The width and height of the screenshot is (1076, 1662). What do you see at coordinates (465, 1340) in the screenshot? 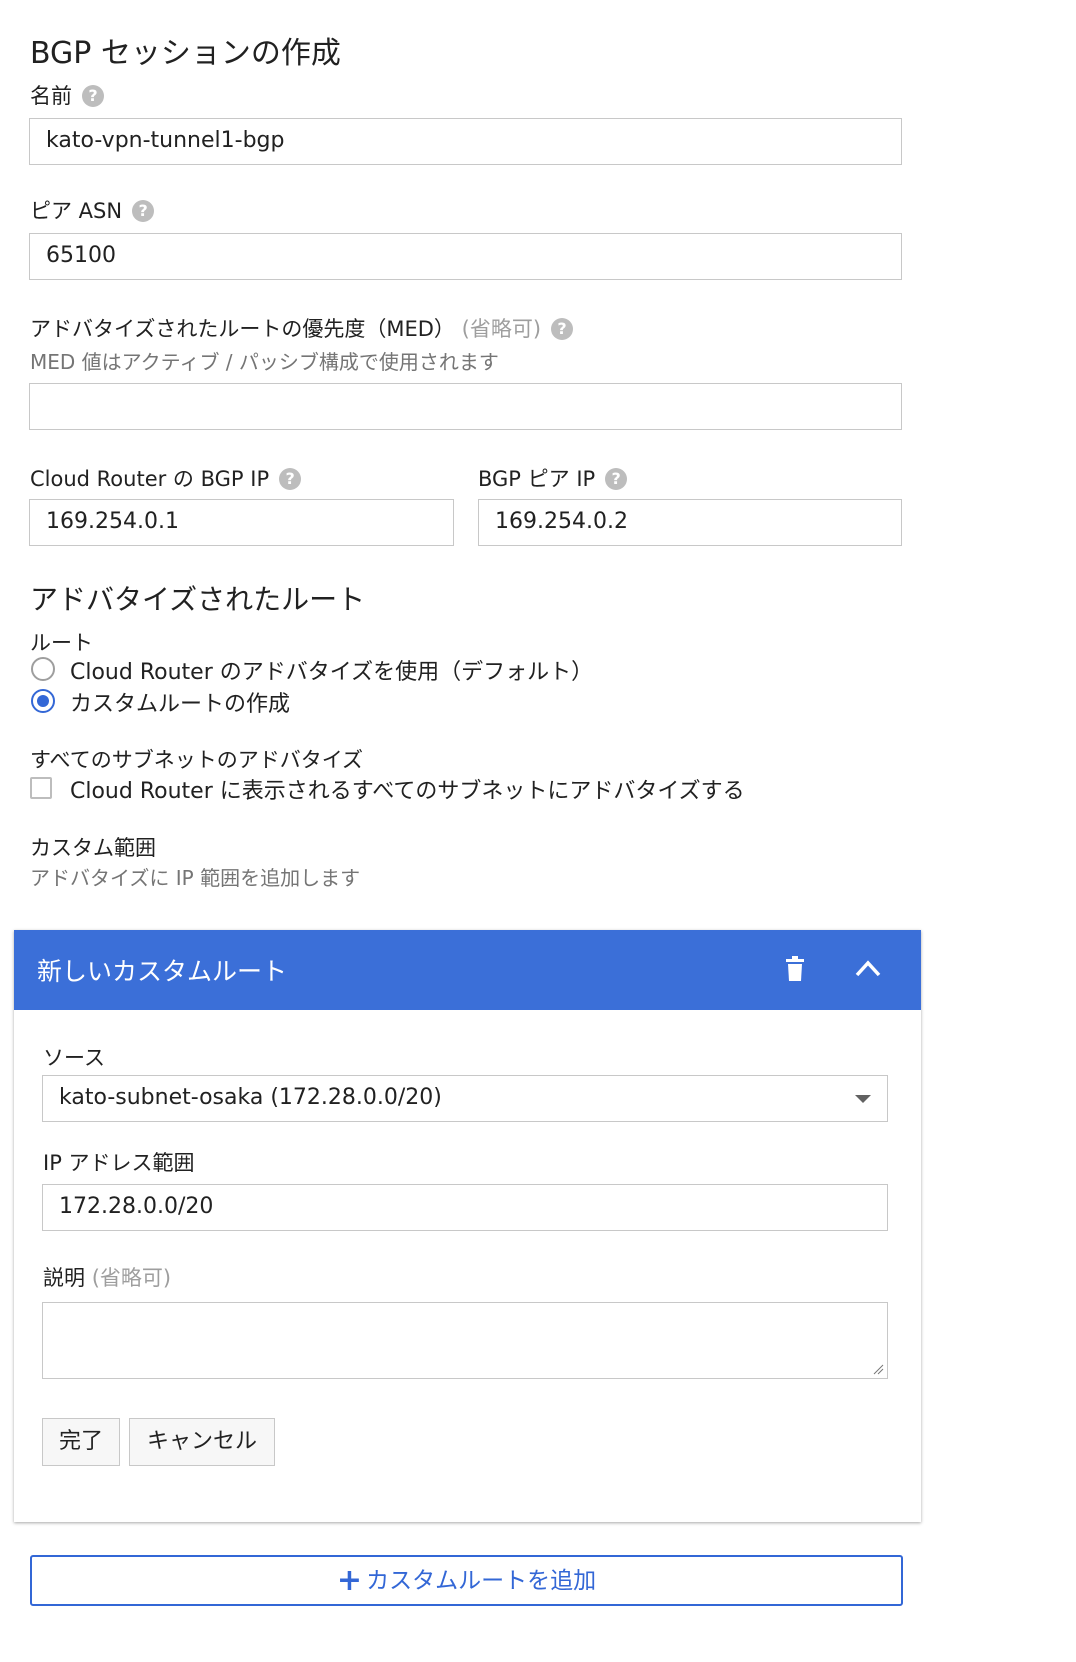
I see `description-textarea` at bounding box center [465, 1340].